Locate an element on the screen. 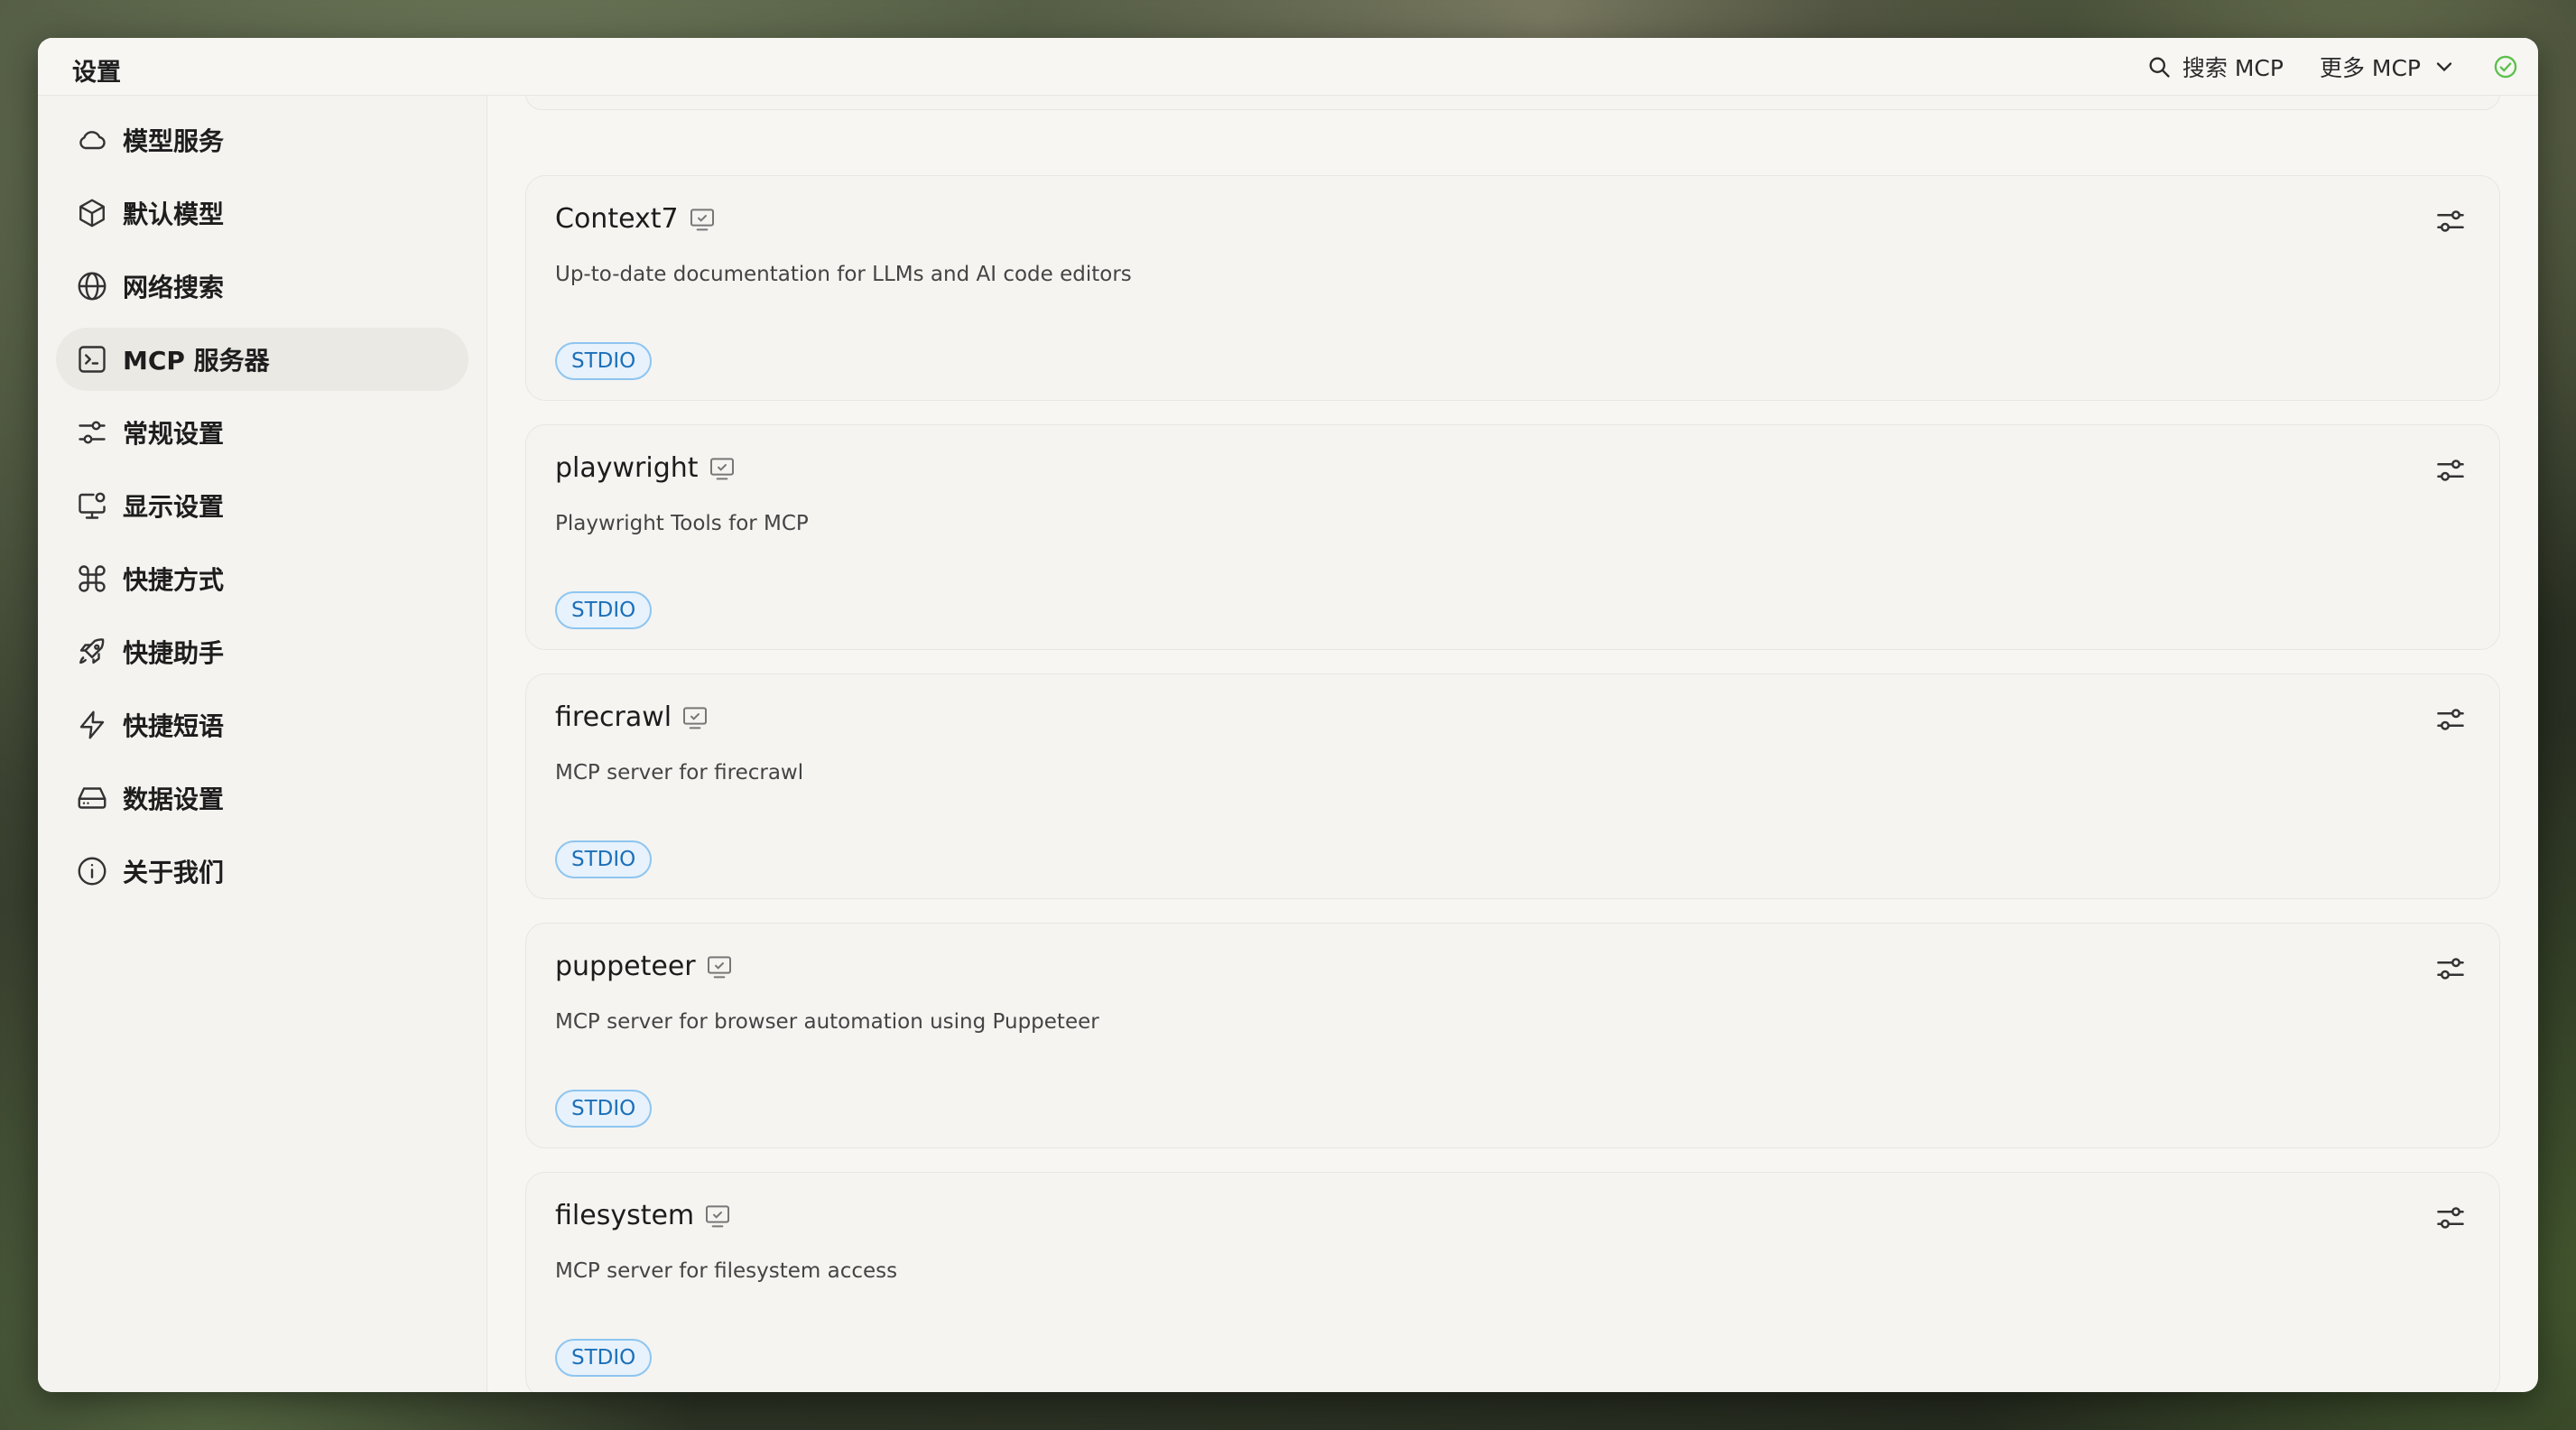 Image resolution: width=2576 pixels, height=1430 pixels. search-mcp-label: 搜索 MCP is located at coordinates (2233, 68).